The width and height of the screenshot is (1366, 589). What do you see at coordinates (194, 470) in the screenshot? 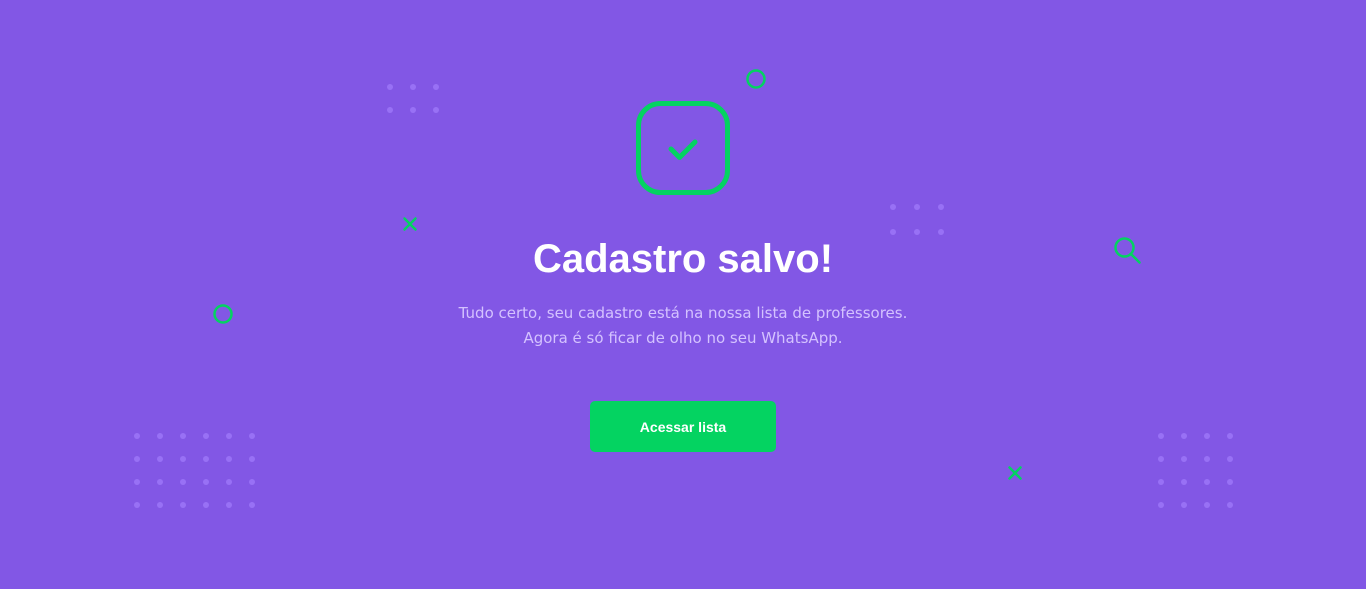
I see `dot-grid-bottom-left` at bounding box center [194, 470].